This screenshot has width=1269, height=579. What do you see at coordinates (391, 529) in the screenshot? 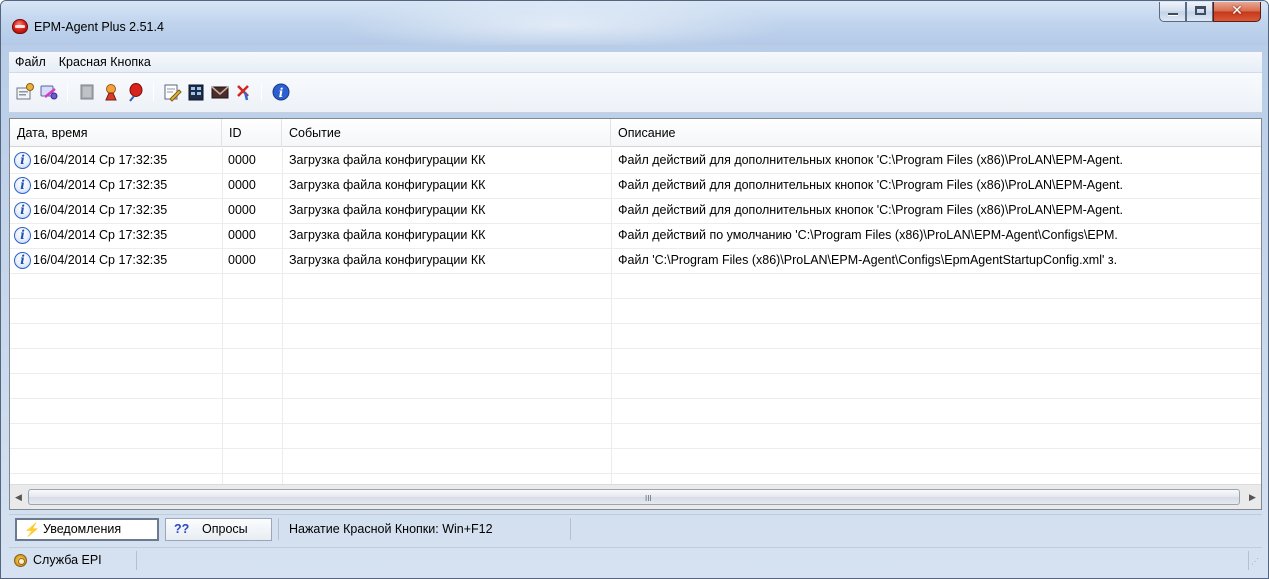
I see `hotkey-info: Нажатие Красной Кнопки: Win+F12` at bounding box center [391, 529].